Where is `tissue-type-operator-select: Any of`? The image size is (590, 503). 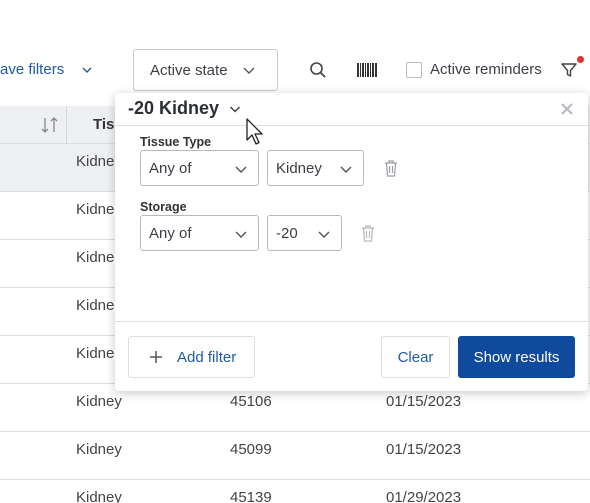 tissue-type-operator-select: Any of is located at coordinates (199, 168).